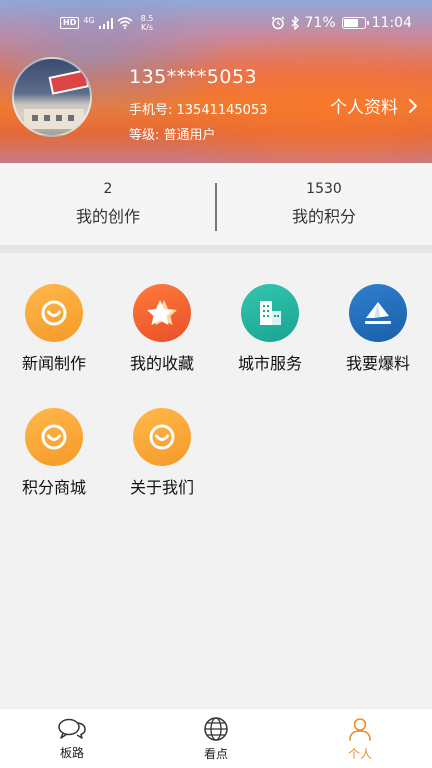 The height and width of the screenshot is (768, 432). I want to click on tab-label: 板路, so click(71, 752).